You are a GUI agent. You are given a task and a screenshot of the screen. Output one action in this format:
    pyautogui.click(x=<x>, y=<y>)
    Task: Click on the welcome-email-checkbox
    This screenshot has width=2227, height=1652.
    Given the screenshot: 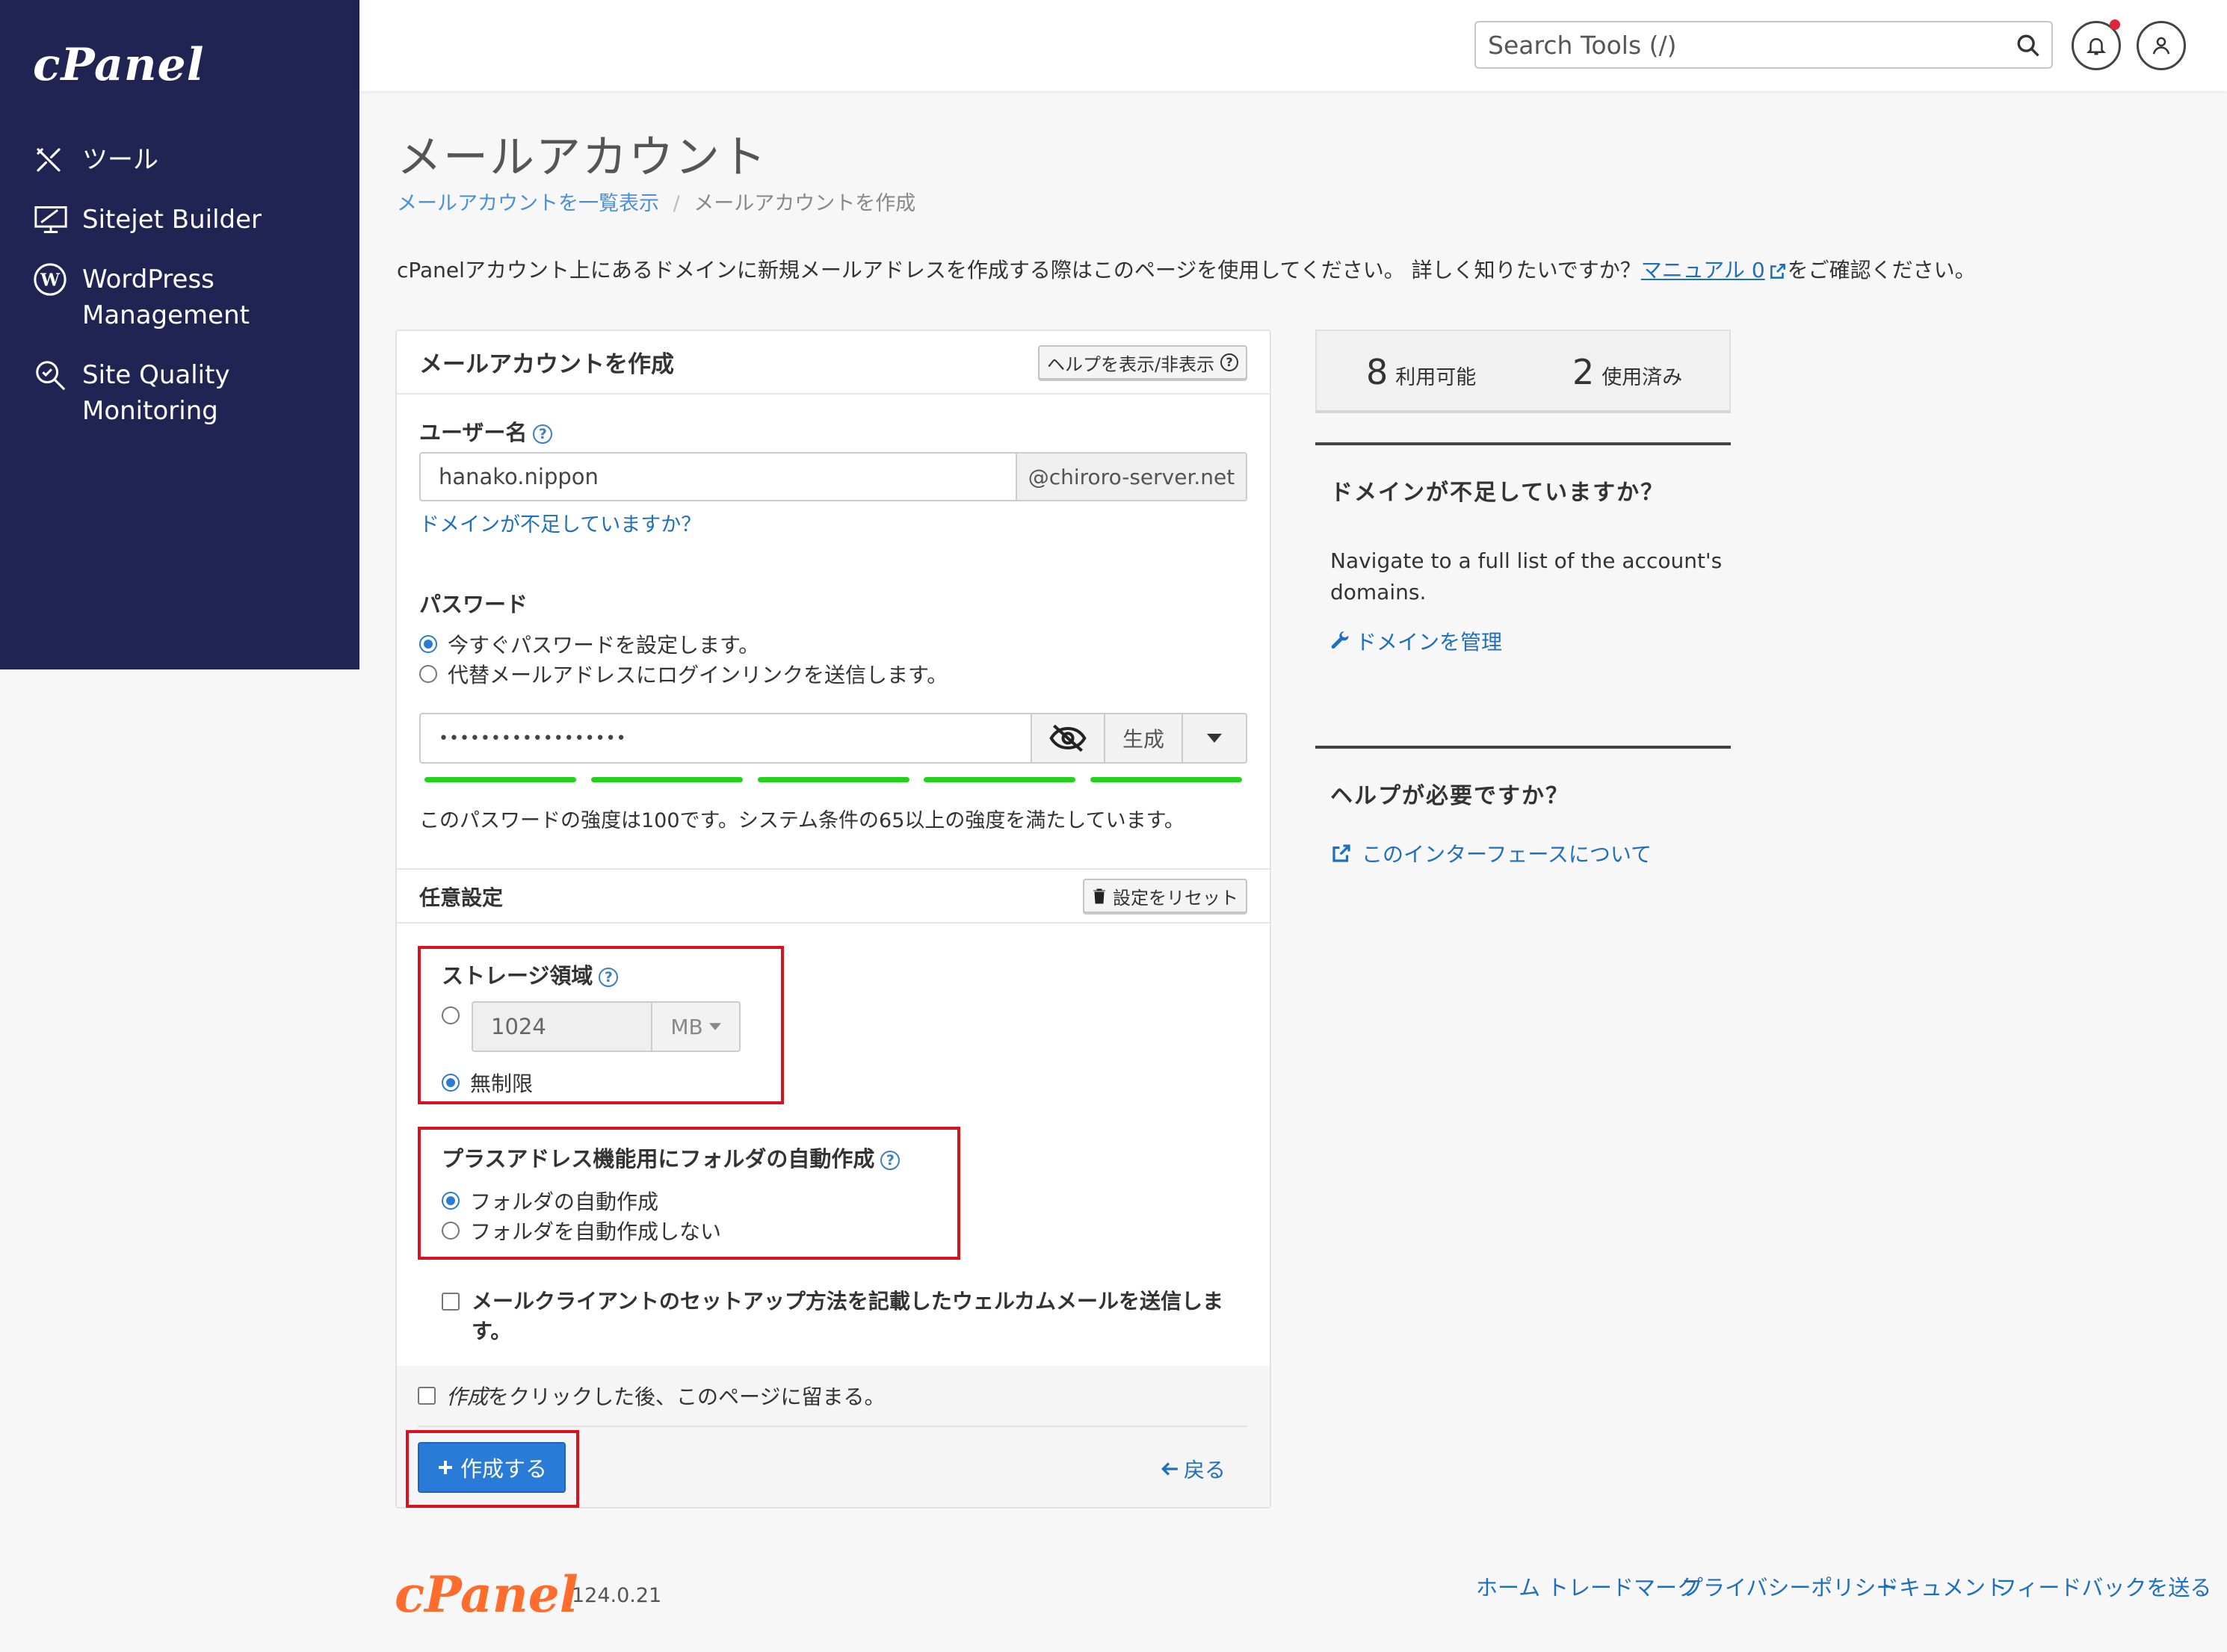 What is the action you would take?
    pyautogui.click(x=451, y=1302)
    